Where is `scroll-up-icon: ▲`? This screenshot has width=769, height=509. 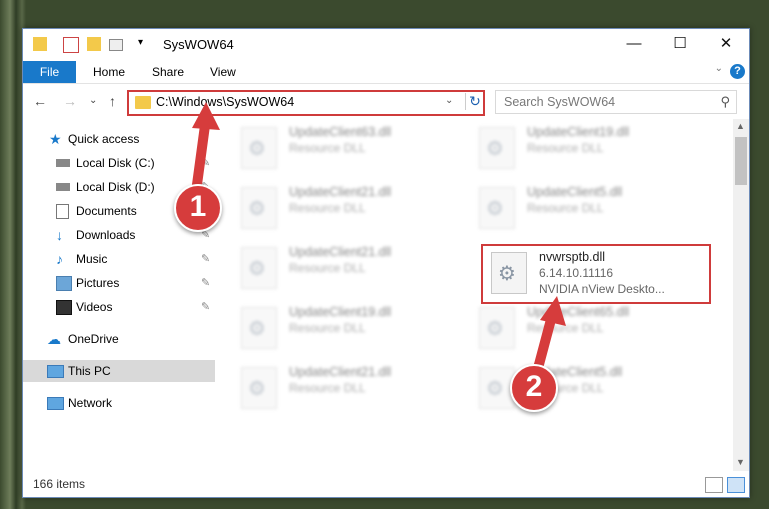 scroll-up-icon: ▲ is located at coordinates (740, 126).